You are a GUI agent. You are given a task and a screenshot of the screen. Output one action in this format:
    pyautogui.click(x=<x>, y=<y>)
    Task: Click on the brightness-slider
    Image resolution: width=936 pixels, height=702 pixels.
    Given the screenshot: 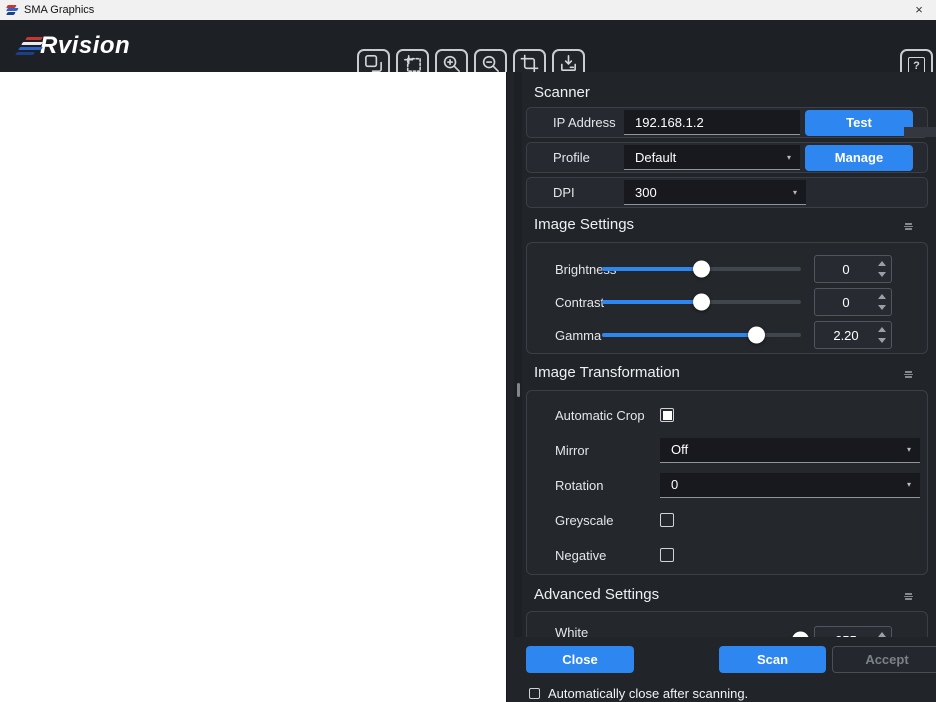 What is the action you would take?
    pyautogui.click(x=701, y=269)
    